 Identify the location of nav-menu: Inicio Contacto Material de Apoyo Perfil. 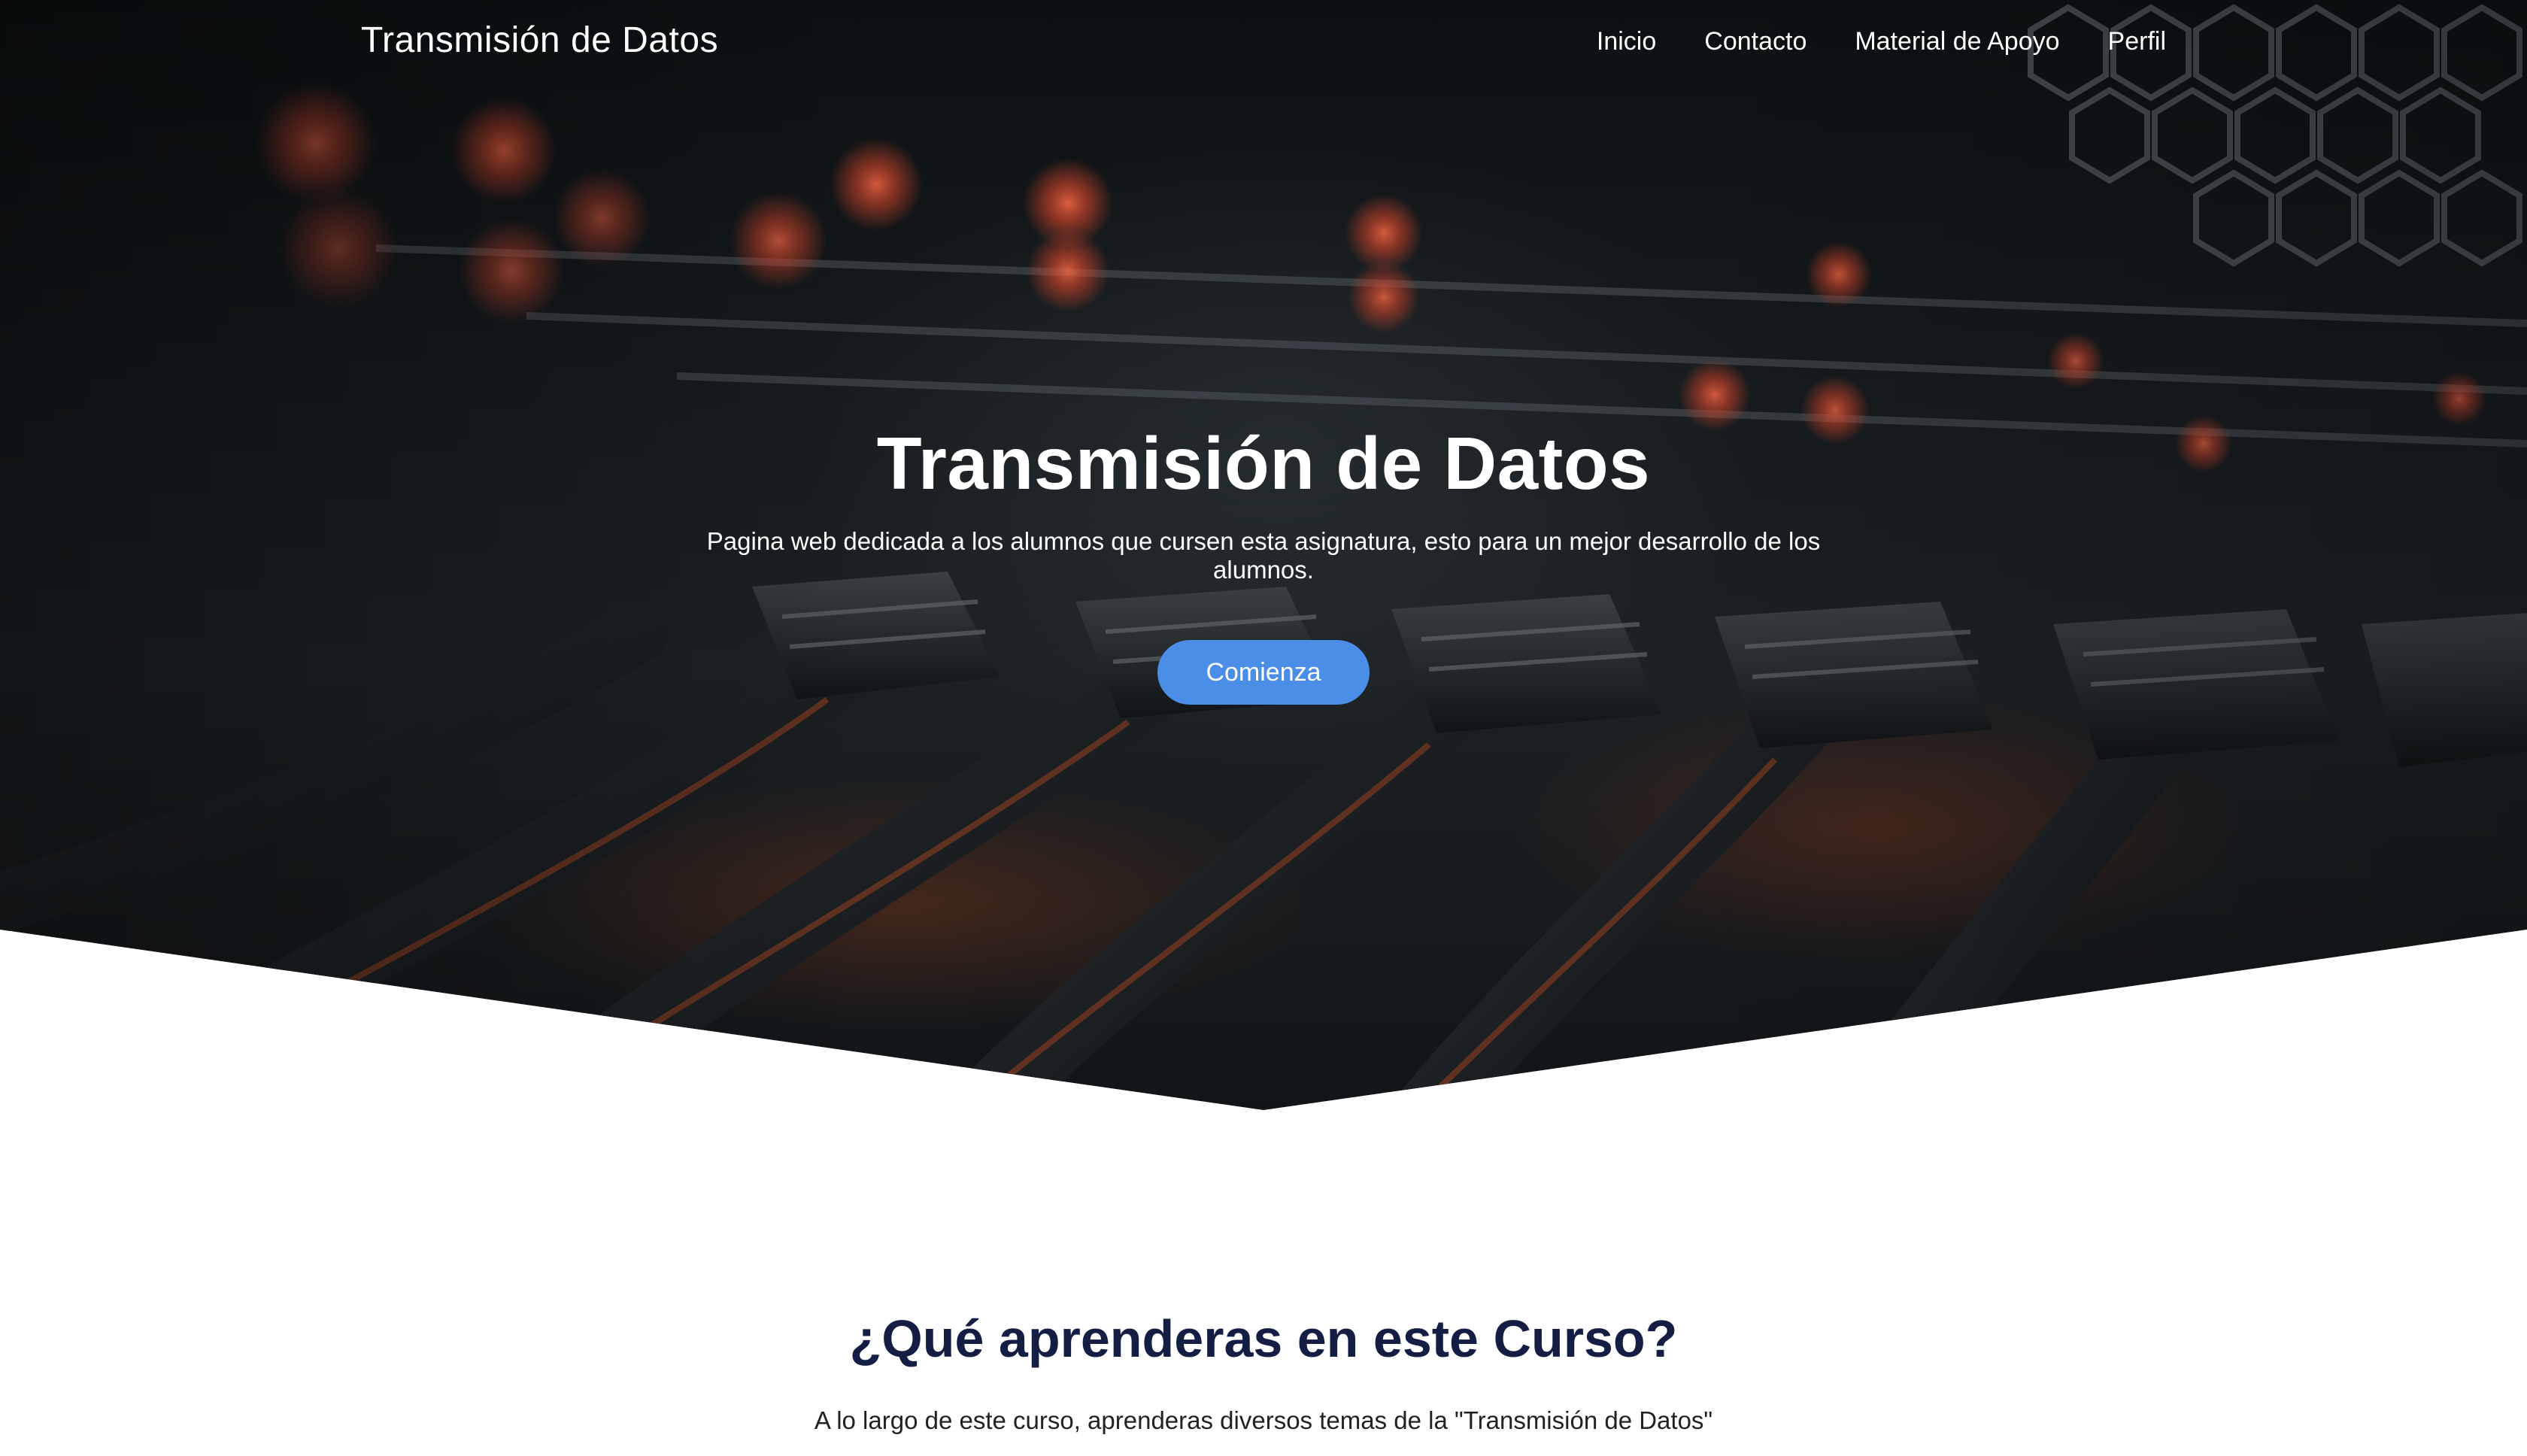
(1881, 41).